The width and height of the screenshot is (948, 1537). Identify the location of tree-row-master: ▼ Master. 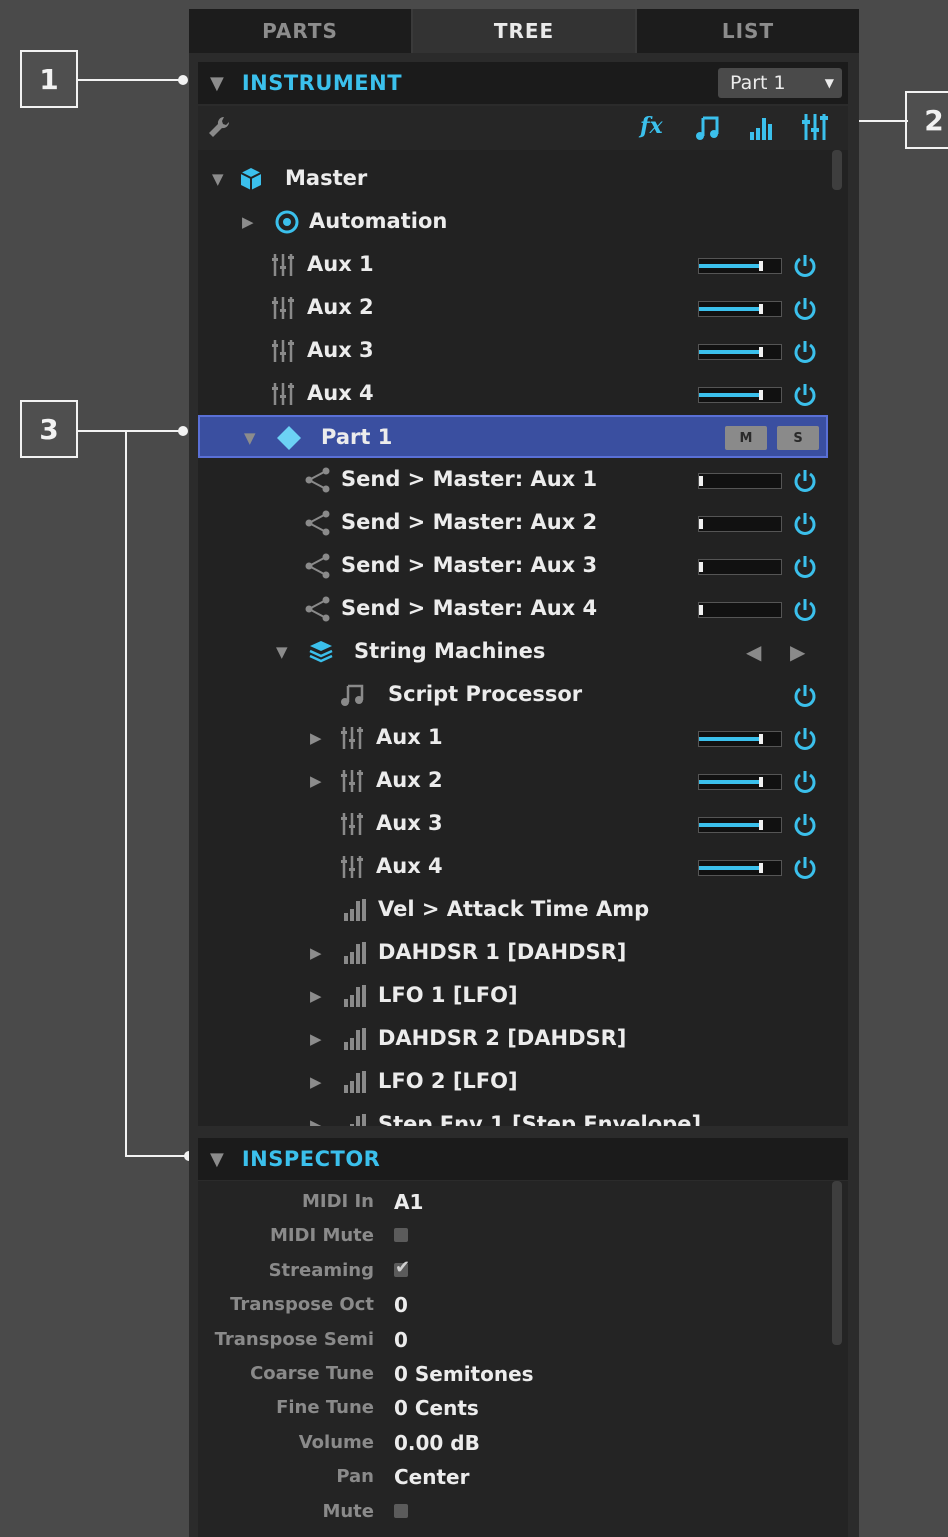
(512, 179).